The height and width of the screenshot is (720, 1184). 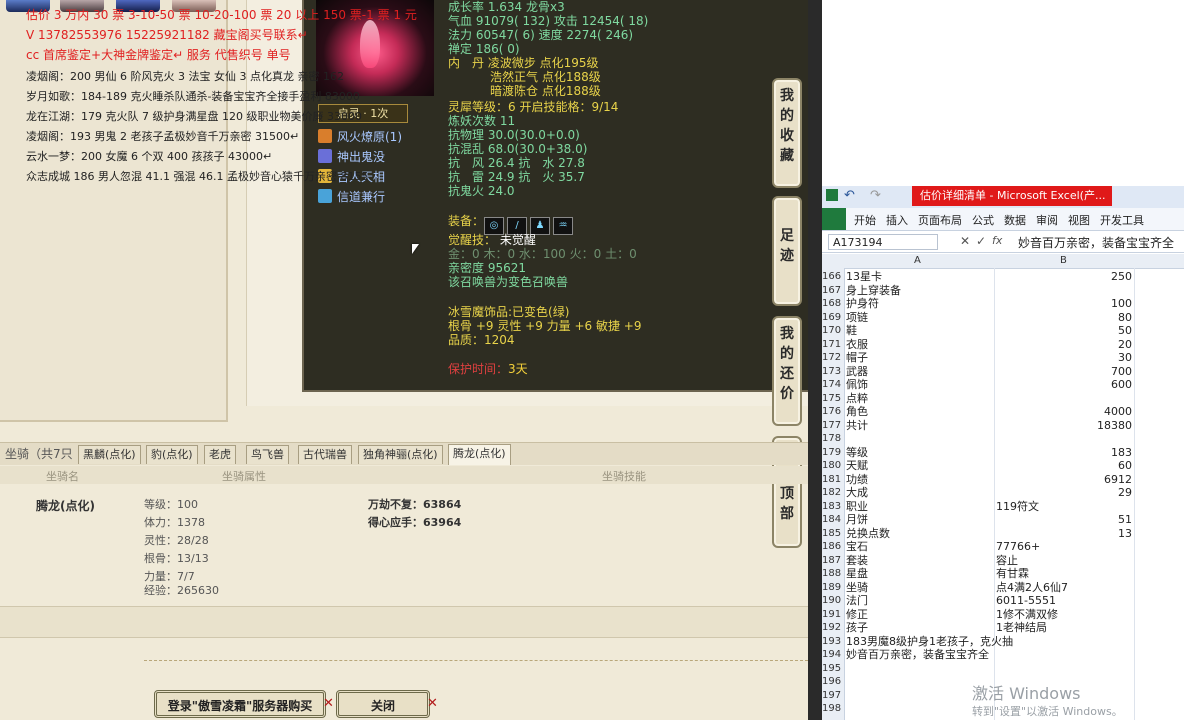 What do you see at coordinates (981, 241) in the screenshot?
I see `confirm-icon: ✓` at bounding box center [981, 241].